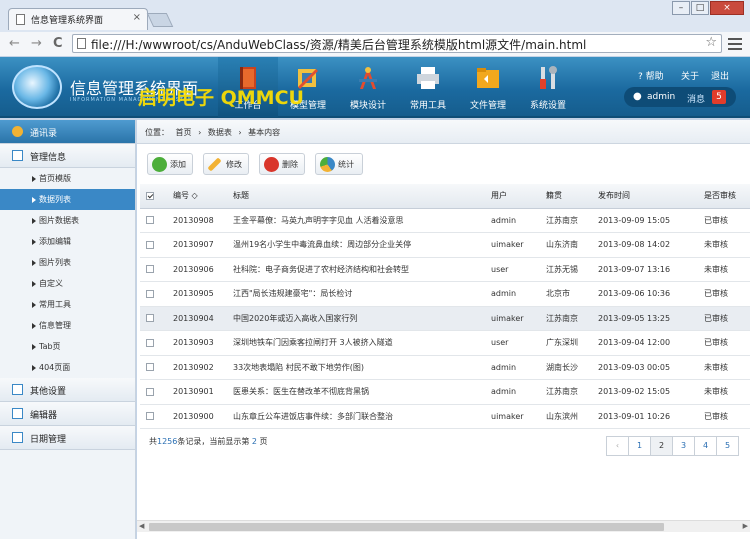 The height and width of the screenshot is (539, 750). I want to click on delete-icon, so click(271, 164).